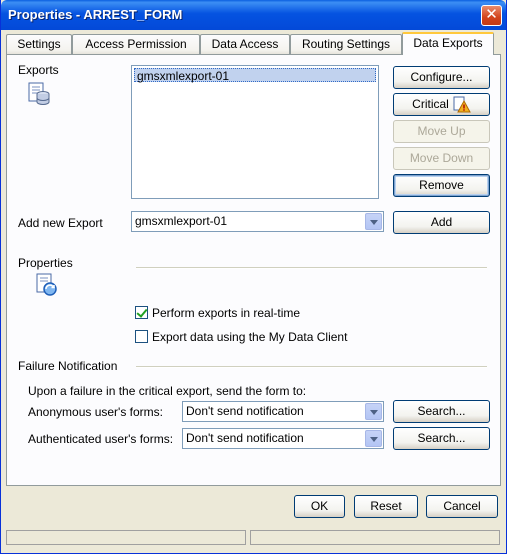  What do you see at coordinates (311, 367) in the screenshot?
I see `failure-divider` at bounding box center [311, 367].